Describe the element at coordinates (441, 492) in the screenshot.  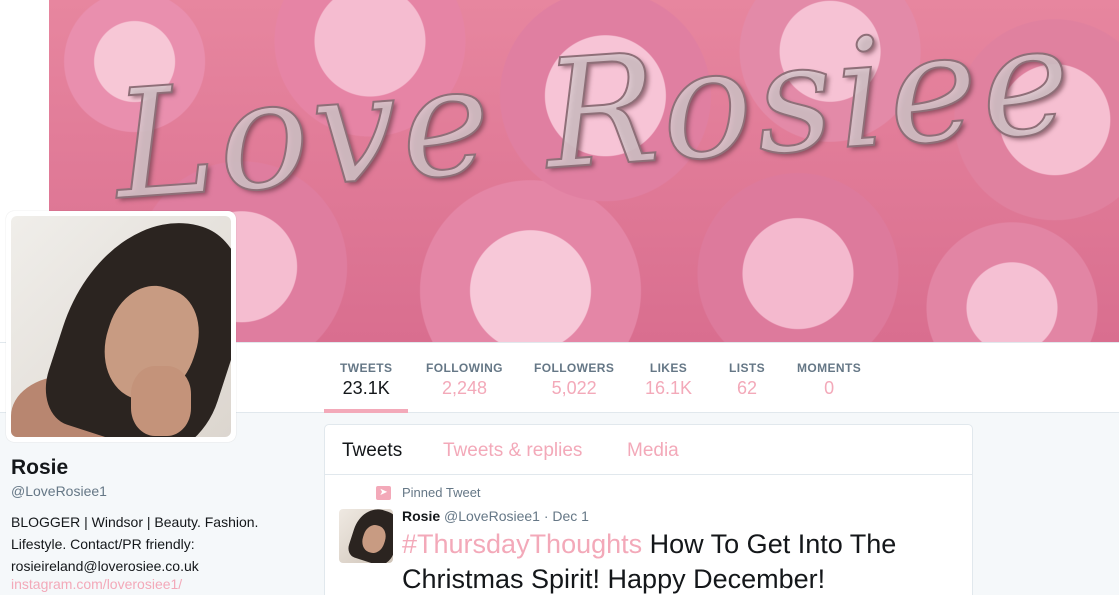
I see `pinned-tweet-label: Pinned Tweet` at that location.